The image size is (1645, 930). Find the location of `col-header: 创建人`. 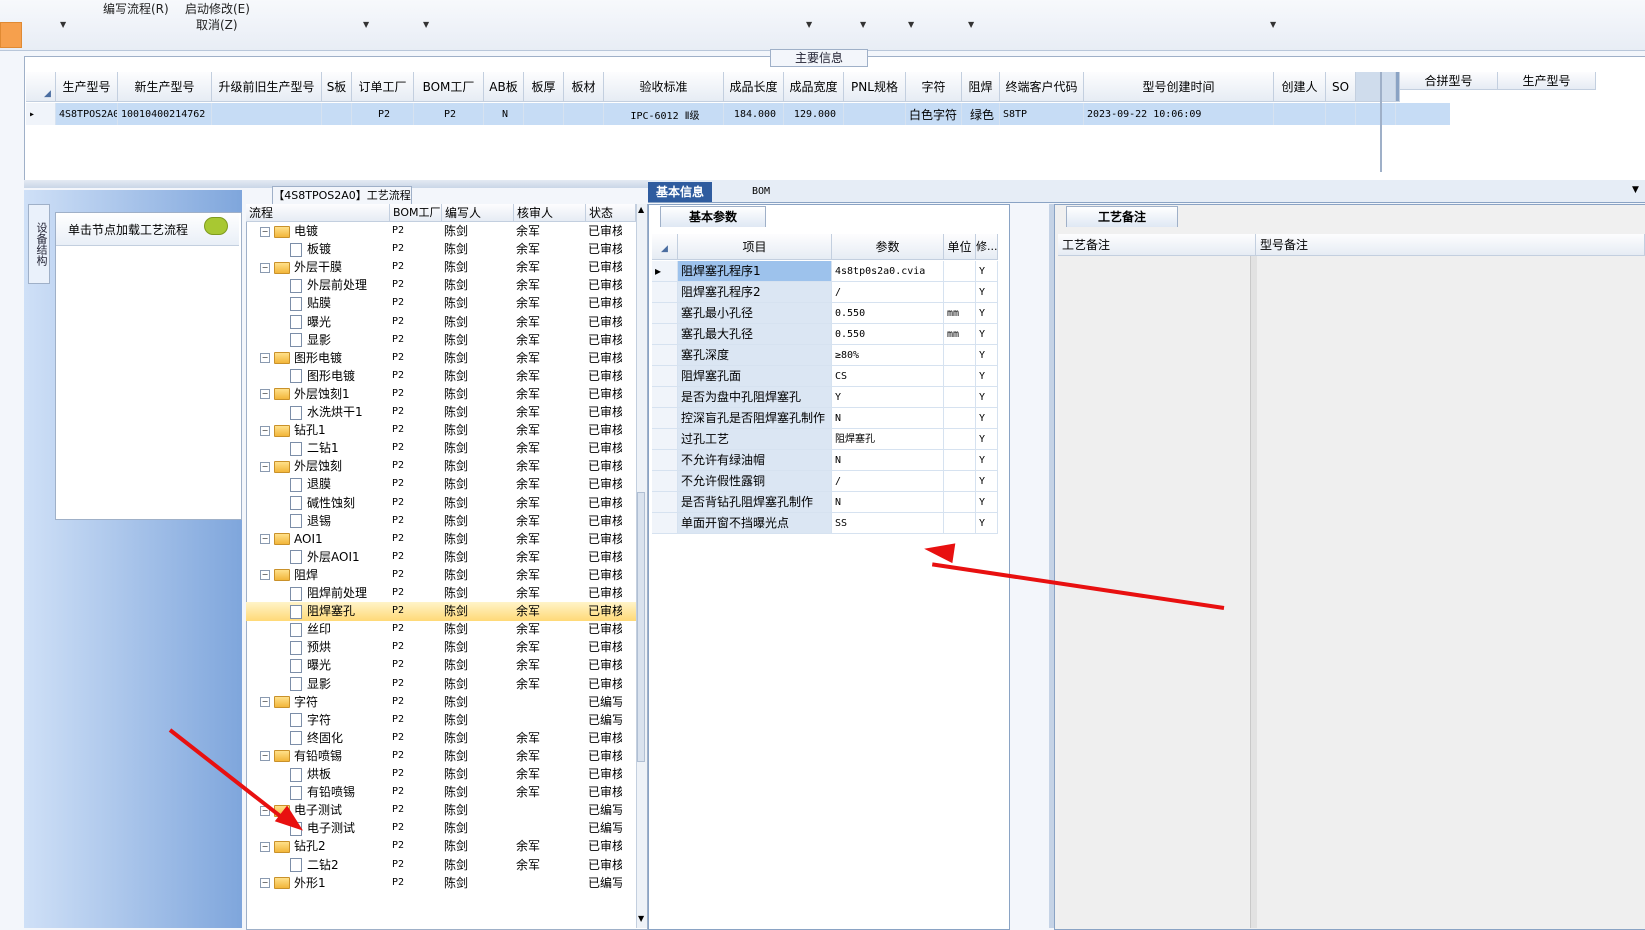

col-header: 创建人 is located at coordinates (1300, 87).